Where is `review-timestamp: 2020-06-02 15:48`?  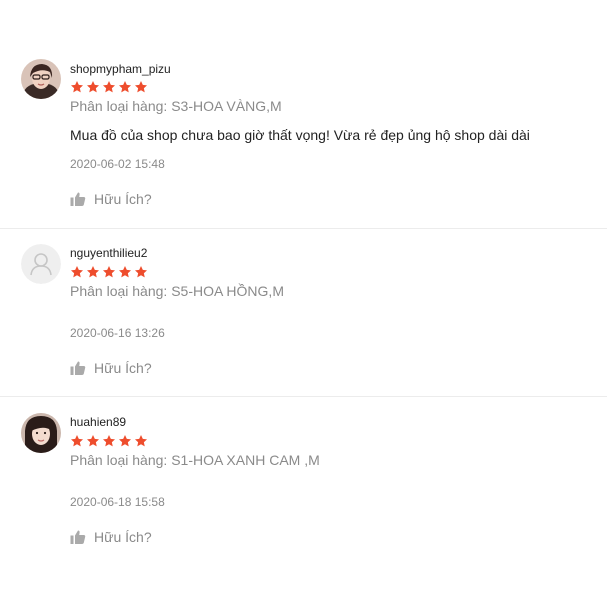
review-timestamp: 2020-06-02 15:48 is located at coordinates (117, 164).